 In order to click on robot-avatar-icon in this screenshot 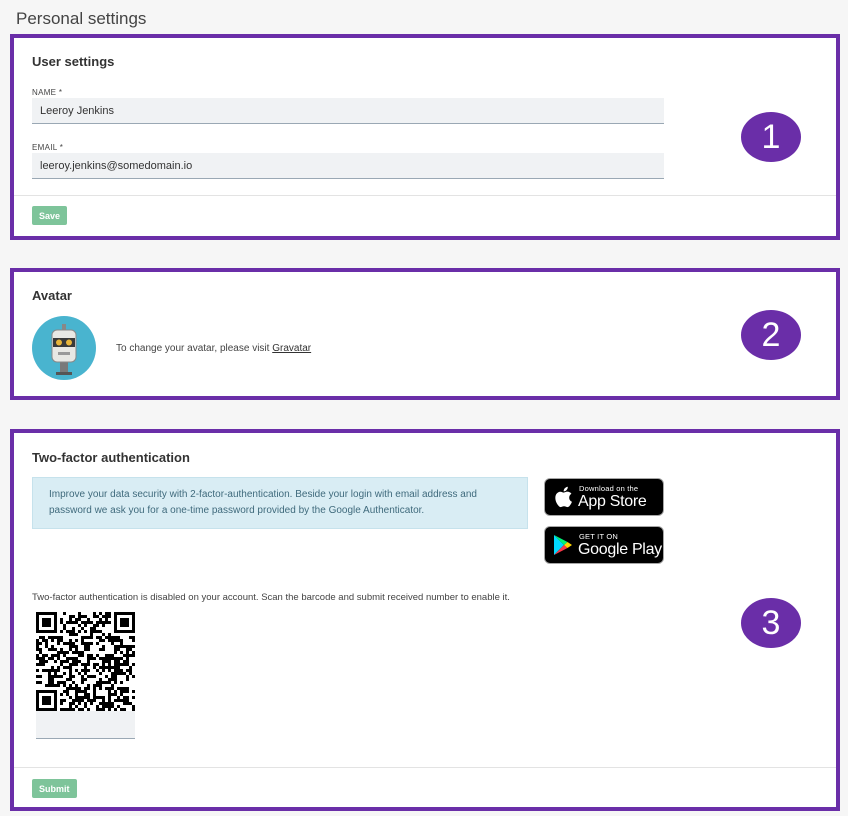, I will do `click(64, 349)`.